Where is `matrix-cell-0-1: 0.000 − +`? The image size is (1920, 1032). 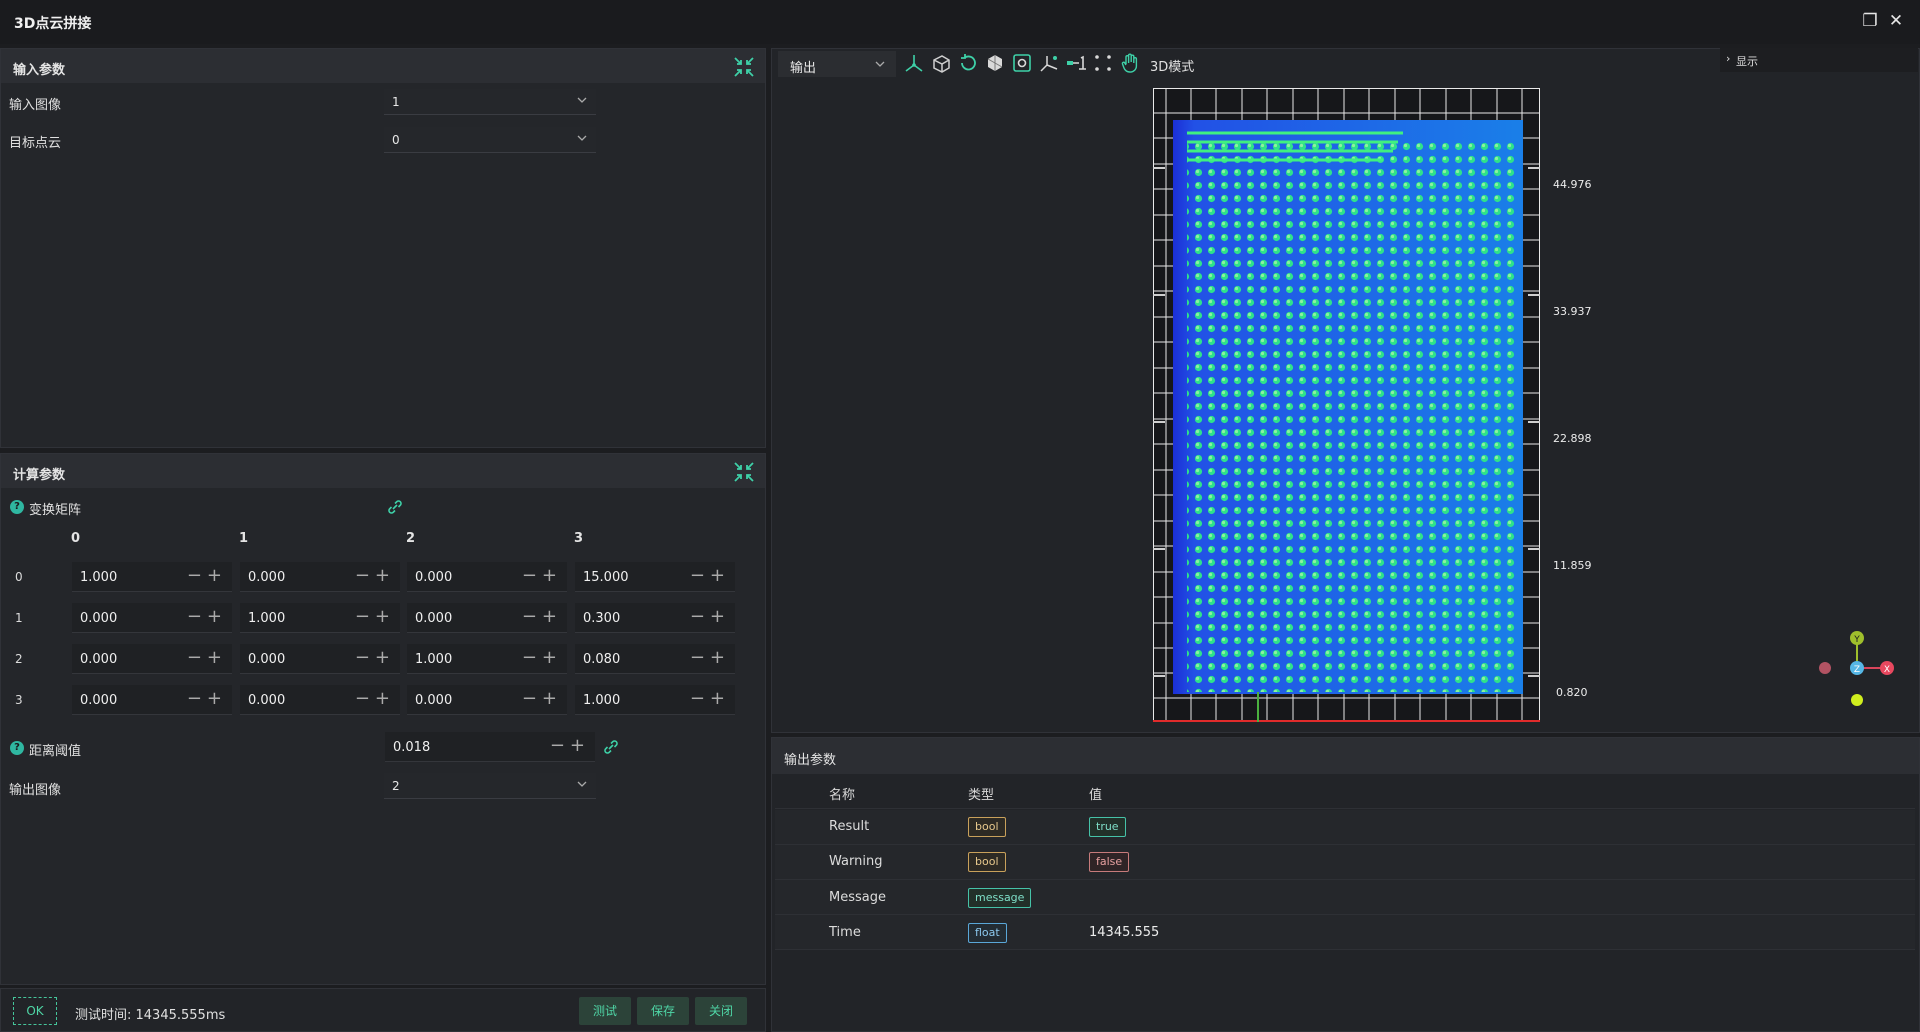
matrix-cell-0-1: 0.000 − + is located at coordinates (320, 577).